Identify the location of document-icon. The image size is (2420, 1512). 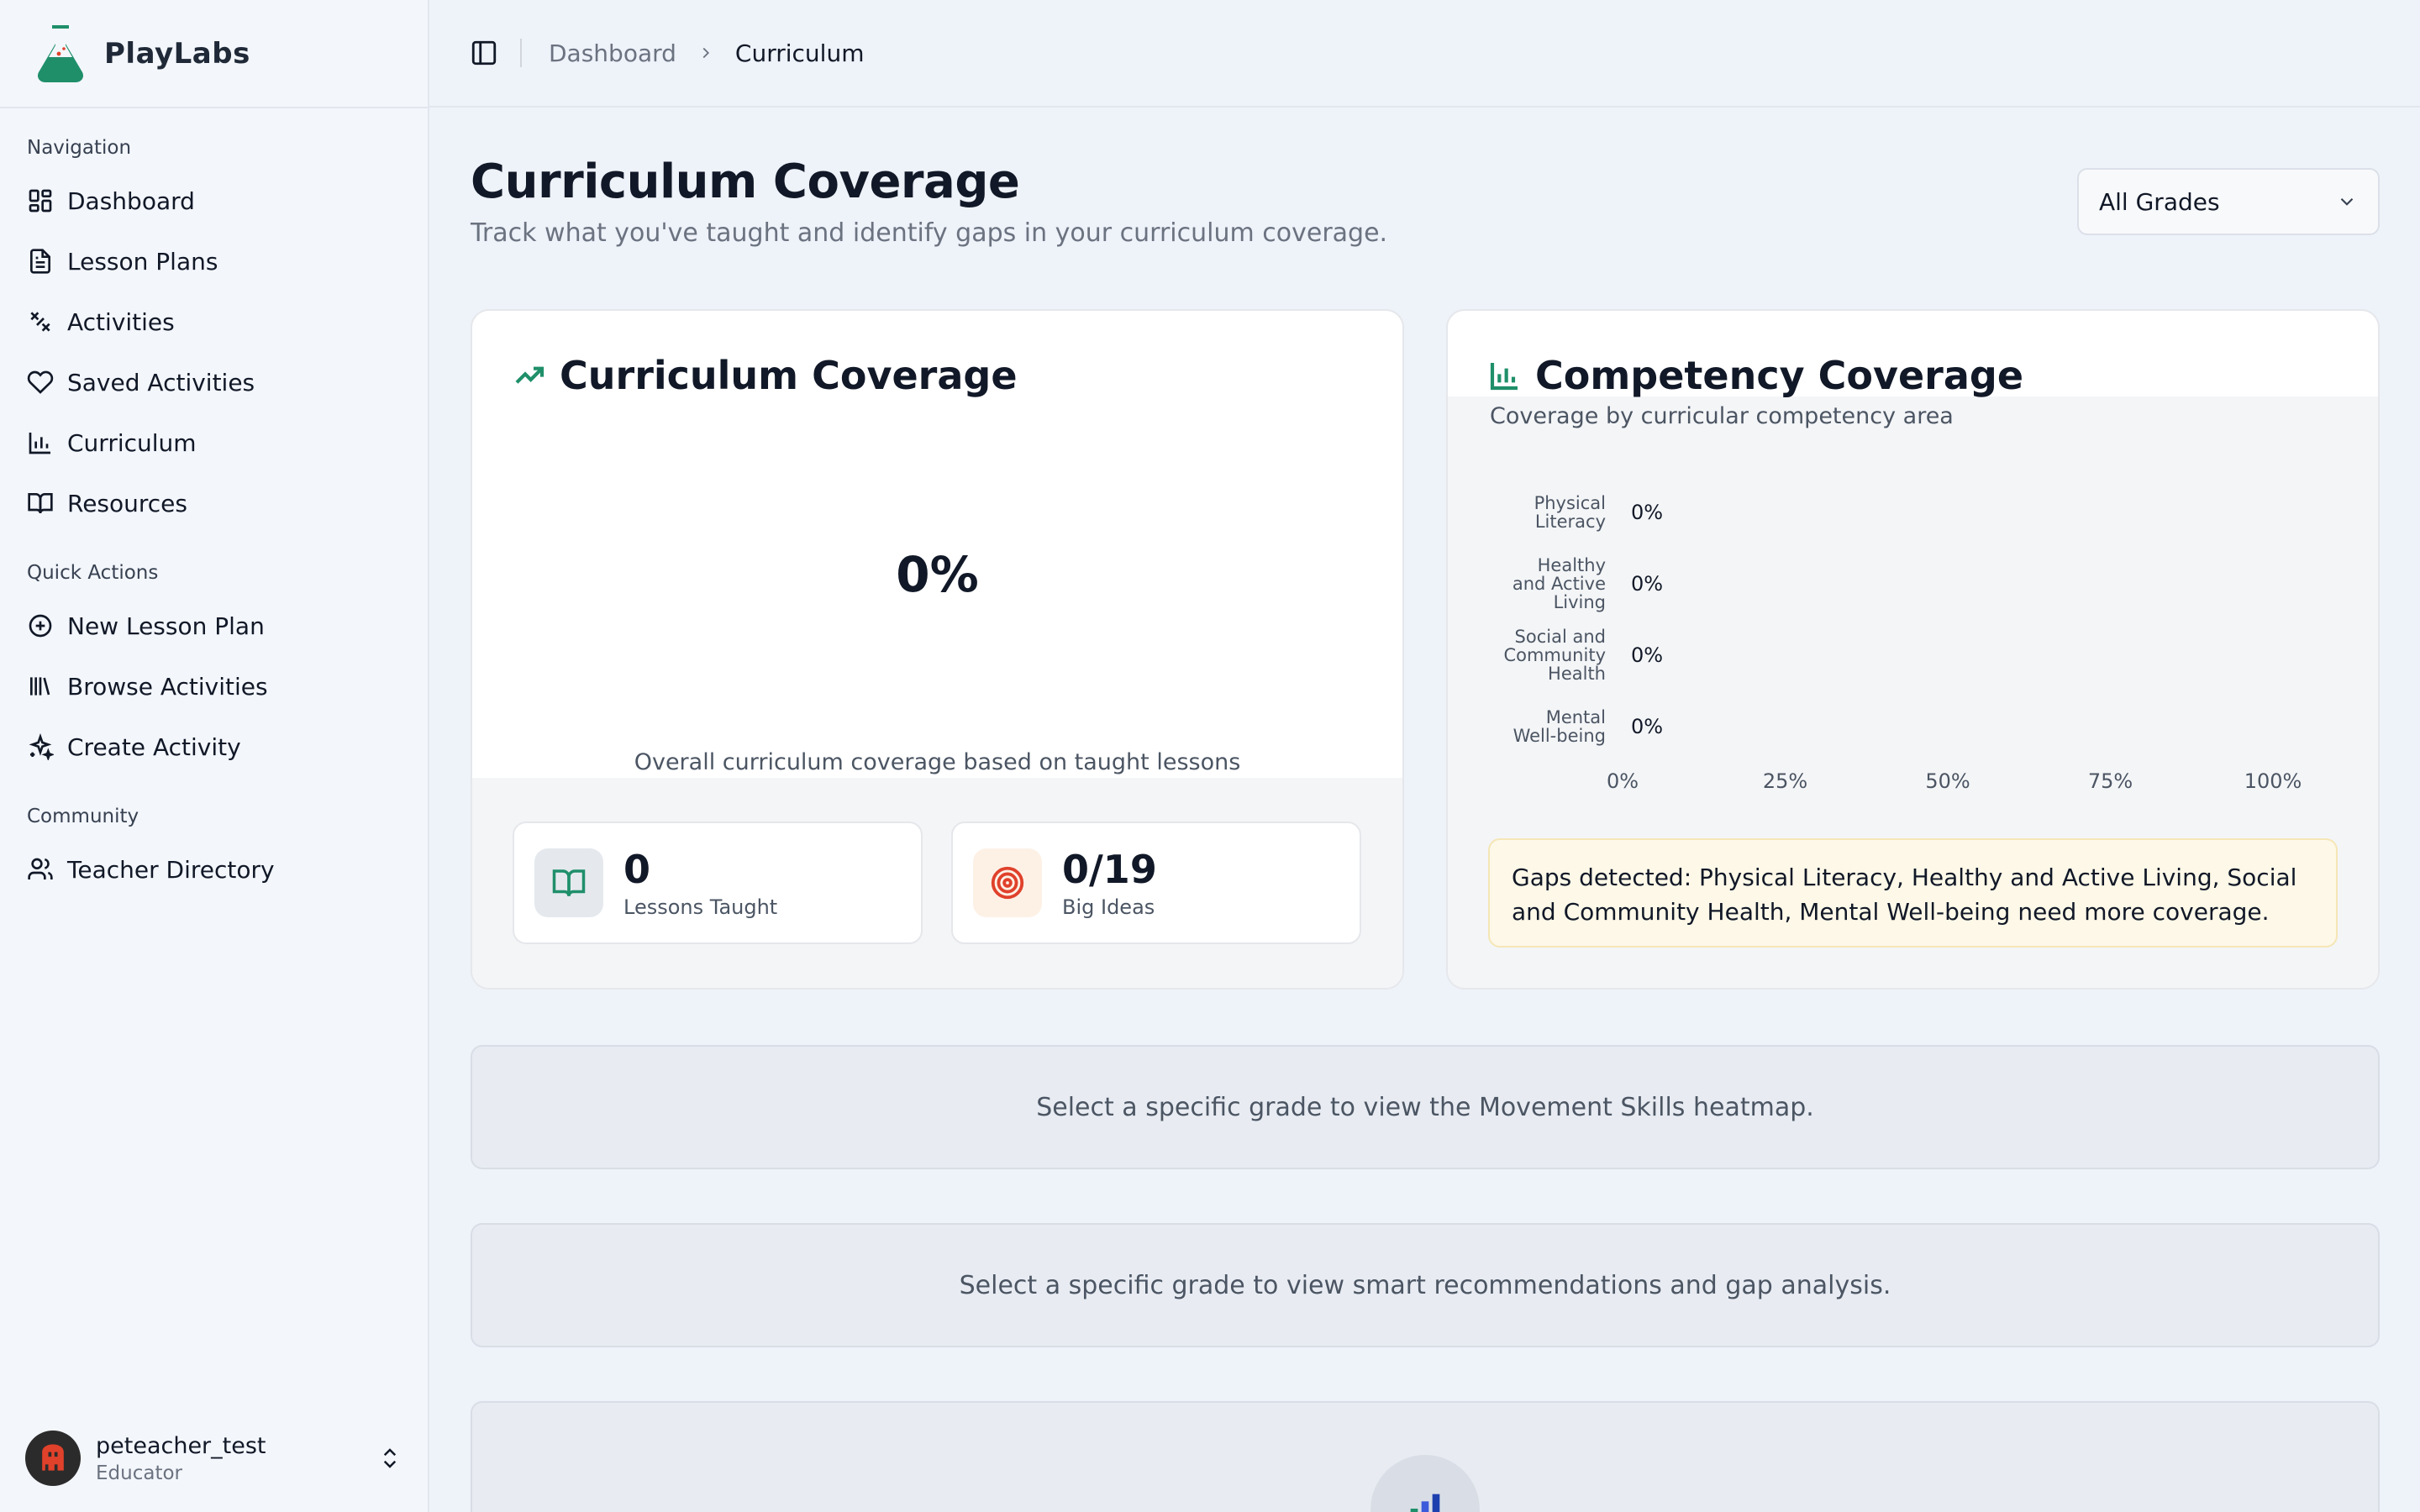
(40, 261).